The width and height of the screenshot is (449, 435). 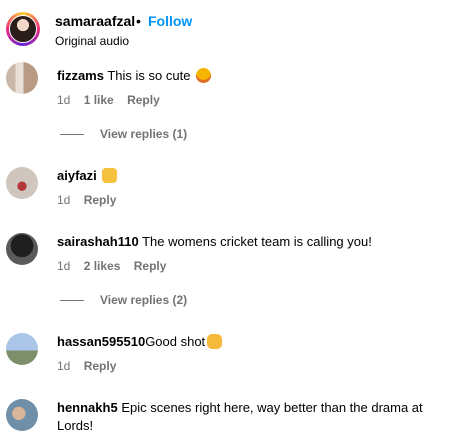 I want to click on author-username: samaraafzal, so click(x=95, y=21).